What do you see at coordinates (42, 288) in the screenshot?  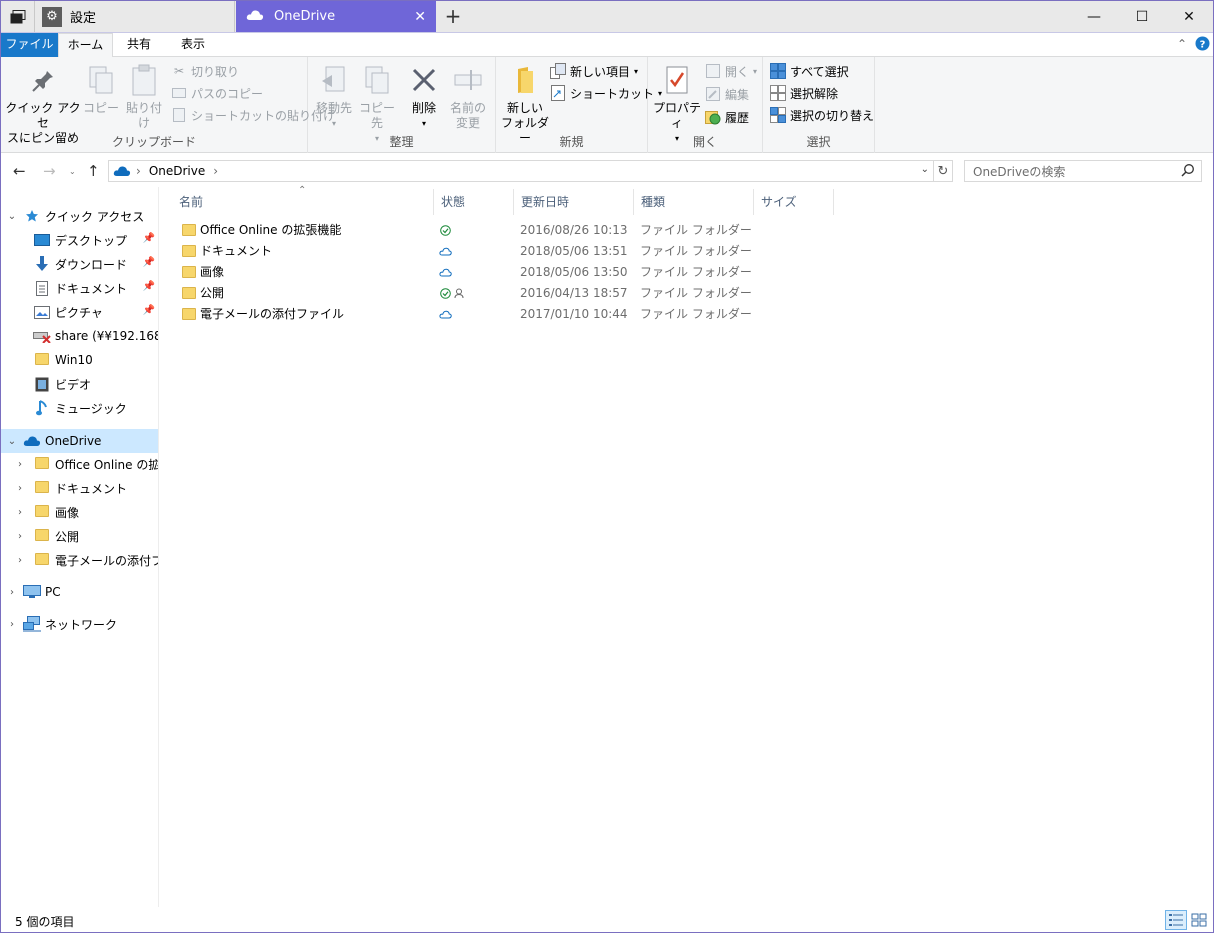 I see `document-icon` at bounding box center [42, 288].